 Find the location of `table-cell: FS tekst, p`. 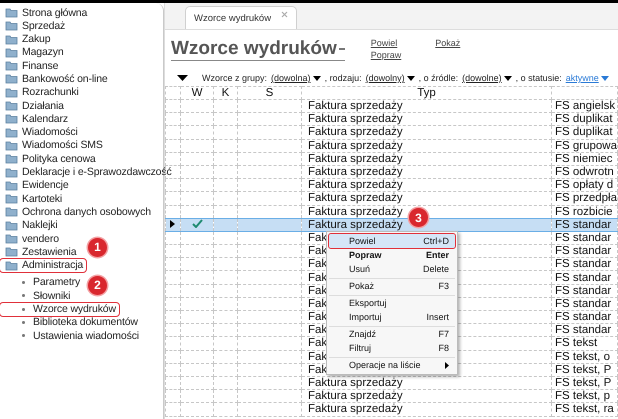

table-cell: FS tekst, p is located at coordinates (582, 396).